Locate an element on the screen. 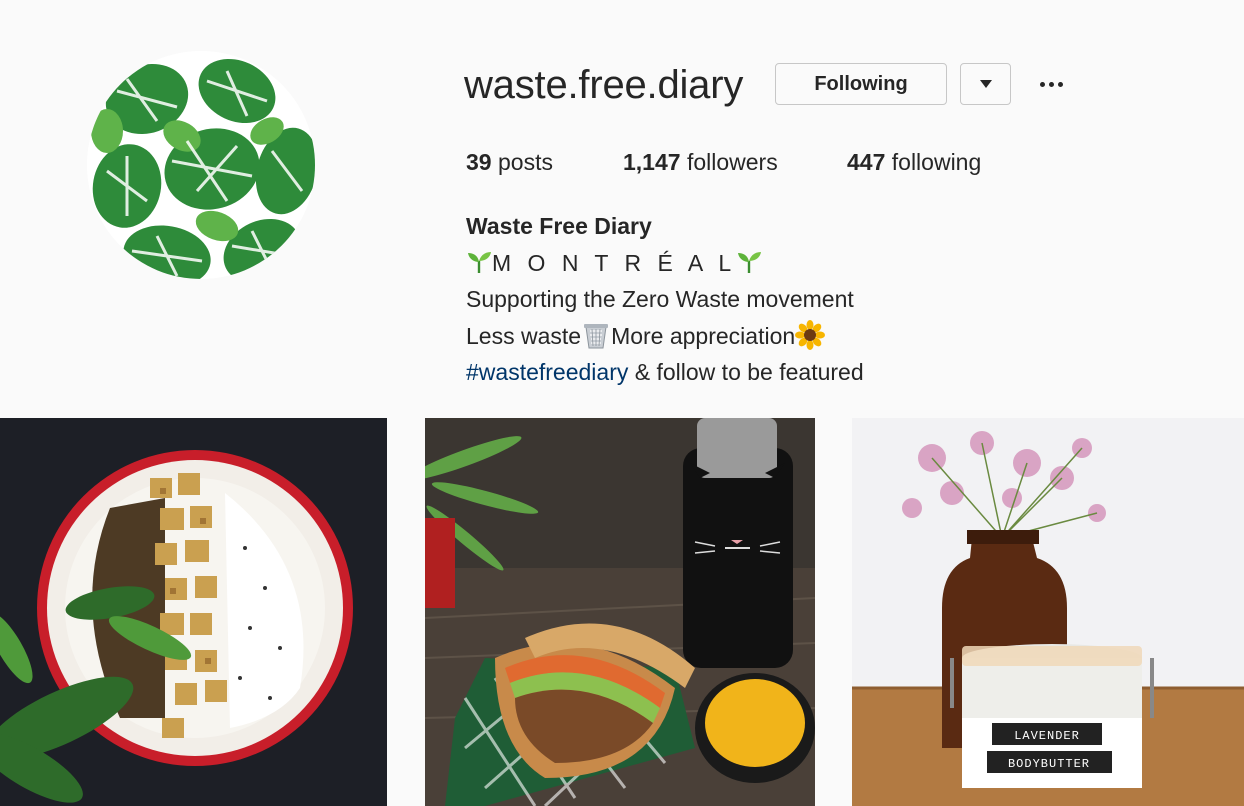 The image size is (1244, 806). bio-line-2-a: Less waste is located at coordinates (524, 335).